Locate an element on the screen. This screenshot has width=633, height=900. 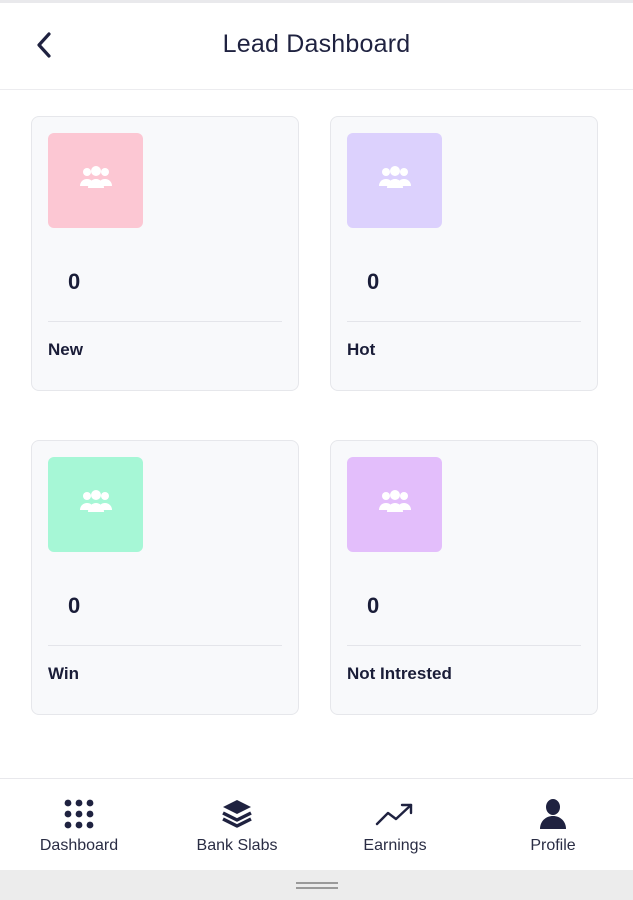
system-nav-bar is located at coordinates (316, 885).